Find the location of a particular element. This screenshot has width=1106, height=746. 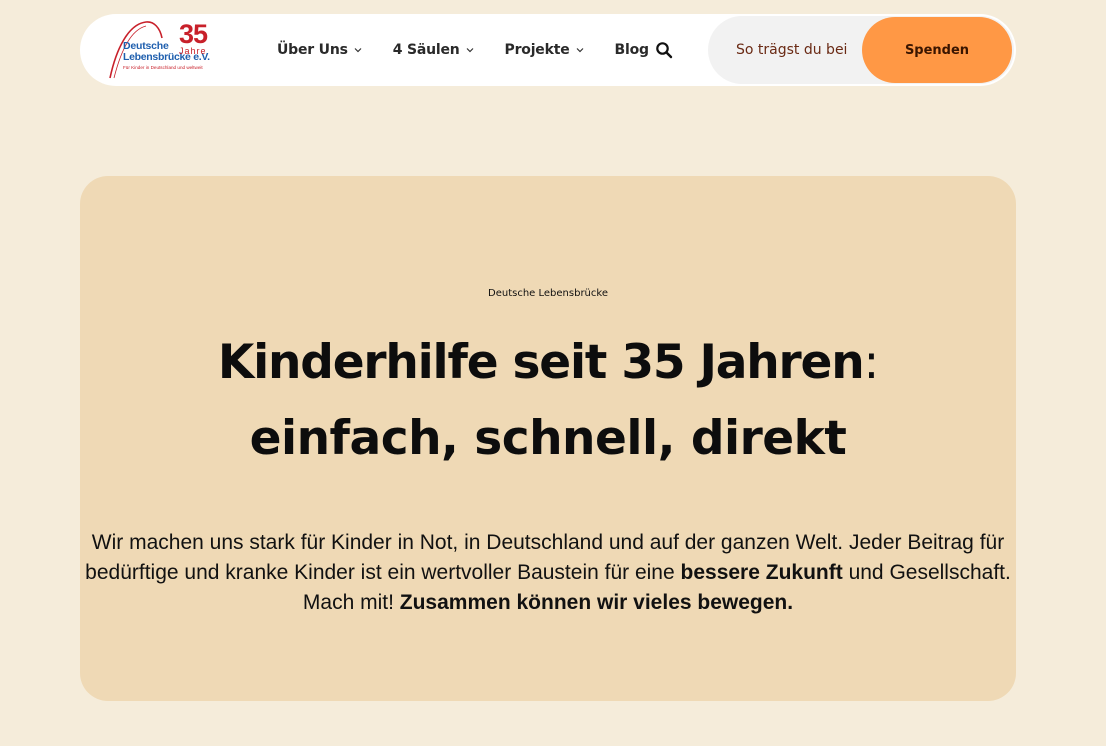

nav-item-ueber-uns: Über Uns is located at coordinates (319, 50).